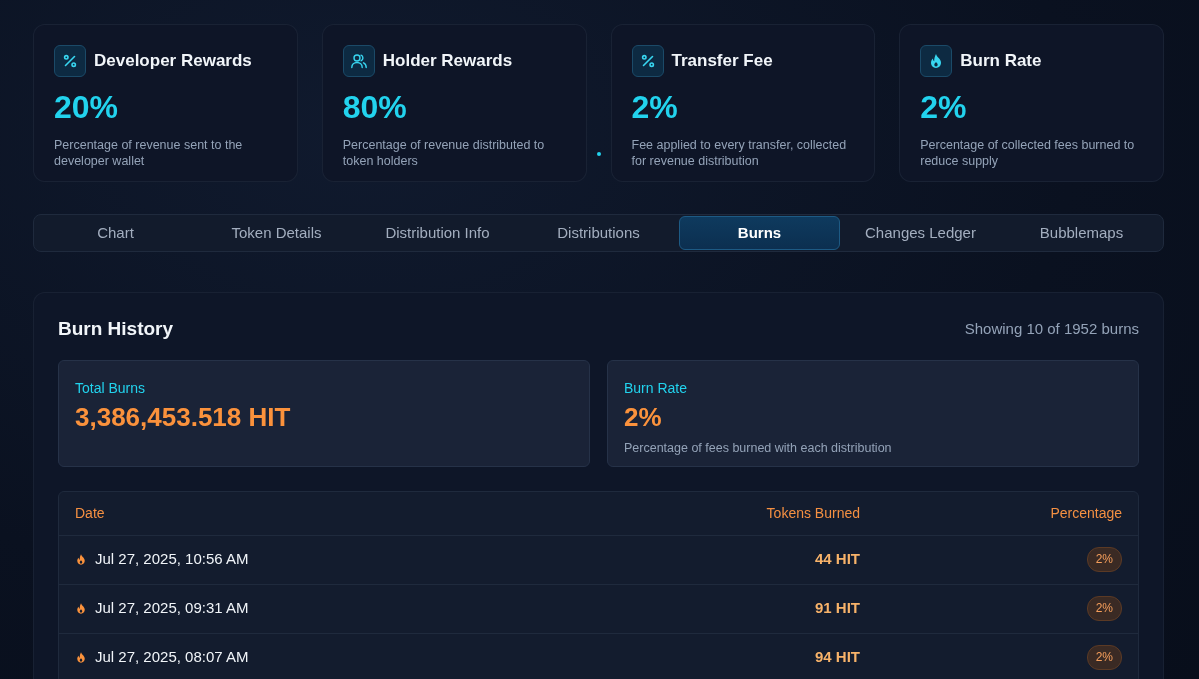 The height and width of the screenshot is (679, 1199). Describe the element at coordinates (813, 513) in the screenshot. I see `column-header: Tokens Burned` at that location.